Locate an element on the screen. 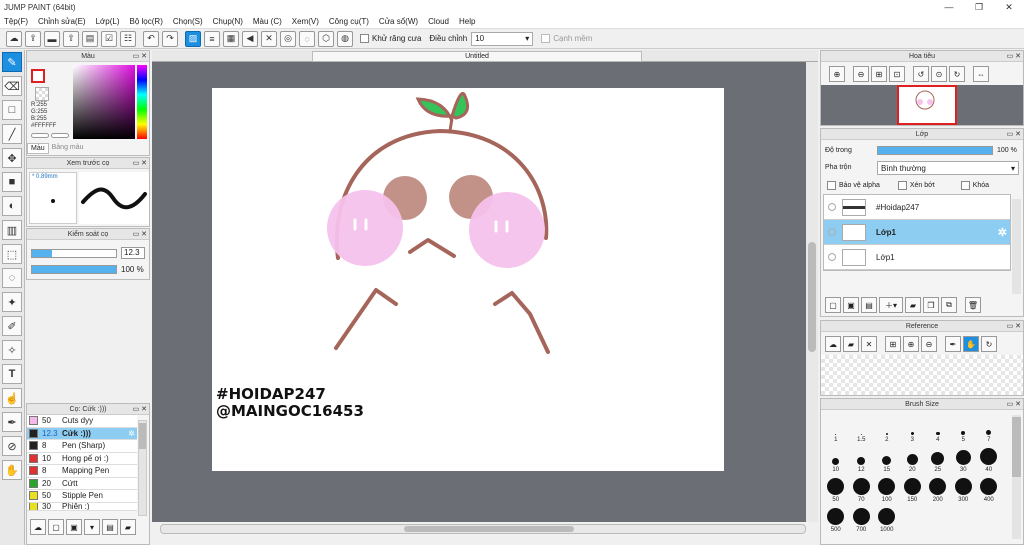 The image size is (1024, 545). brush-size-preset: 25 is located at coordinates (938, 458).